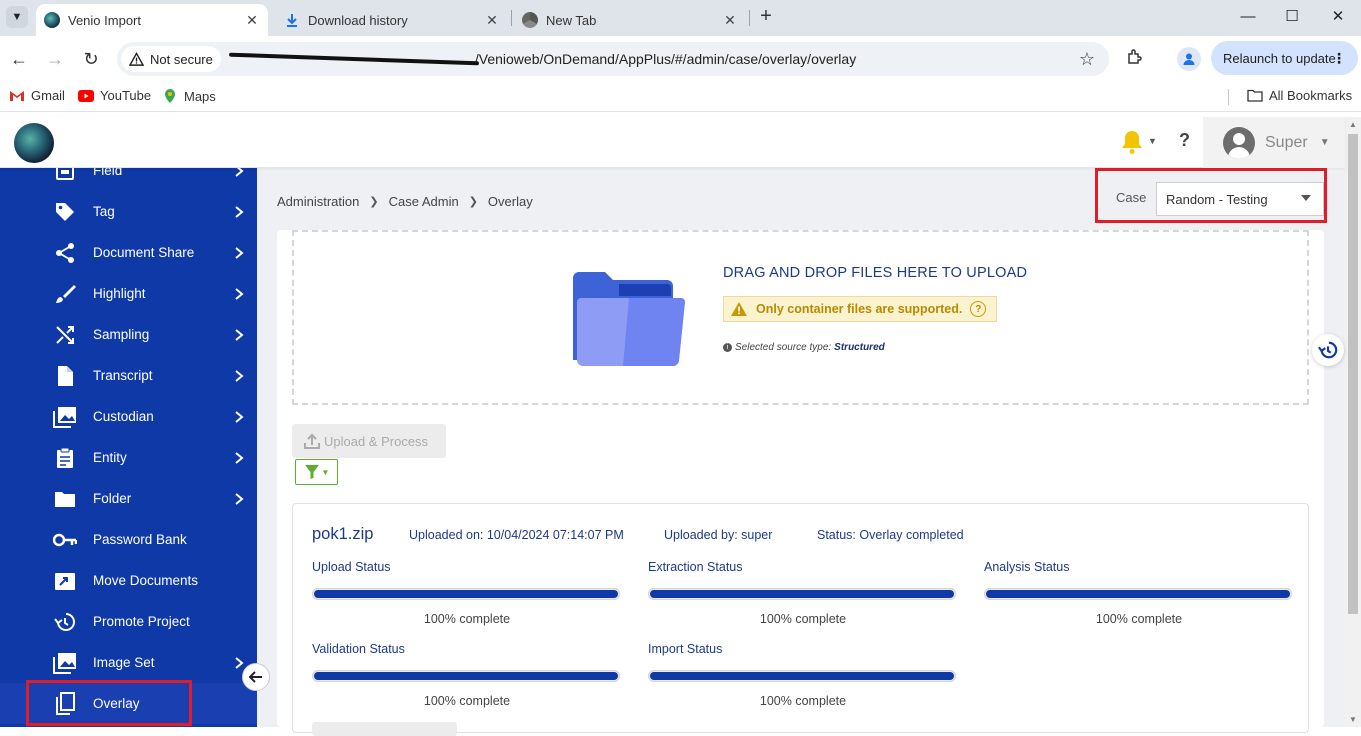 The image size is (1361, 736). What do you see at coordinates (358, 649) in the screenshot?
I see `stage-label: Validation Status` at bounding box center [358, 649].